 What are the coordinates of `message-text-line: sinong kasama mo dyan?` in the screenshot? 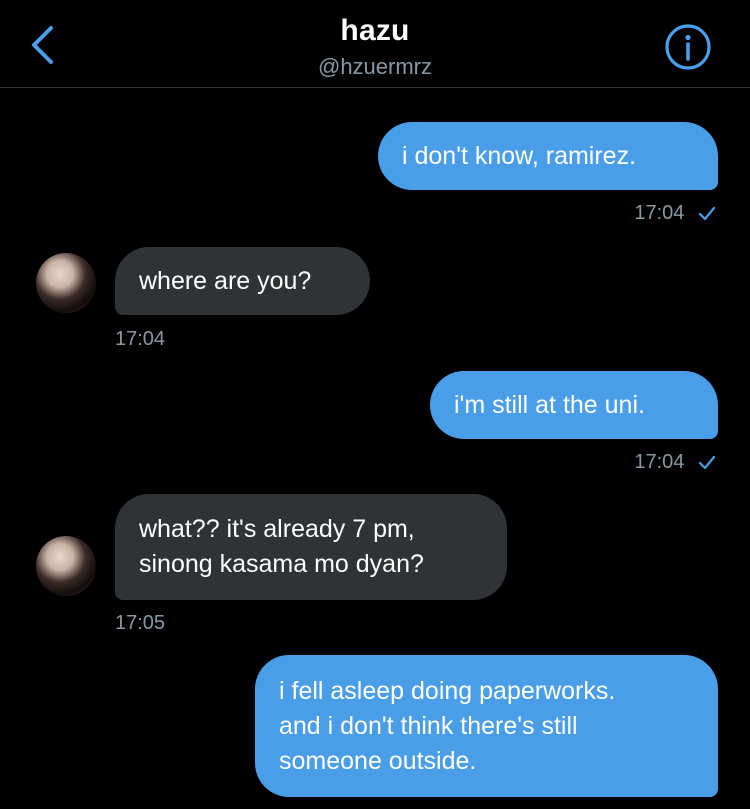 It's located at (281, 564).